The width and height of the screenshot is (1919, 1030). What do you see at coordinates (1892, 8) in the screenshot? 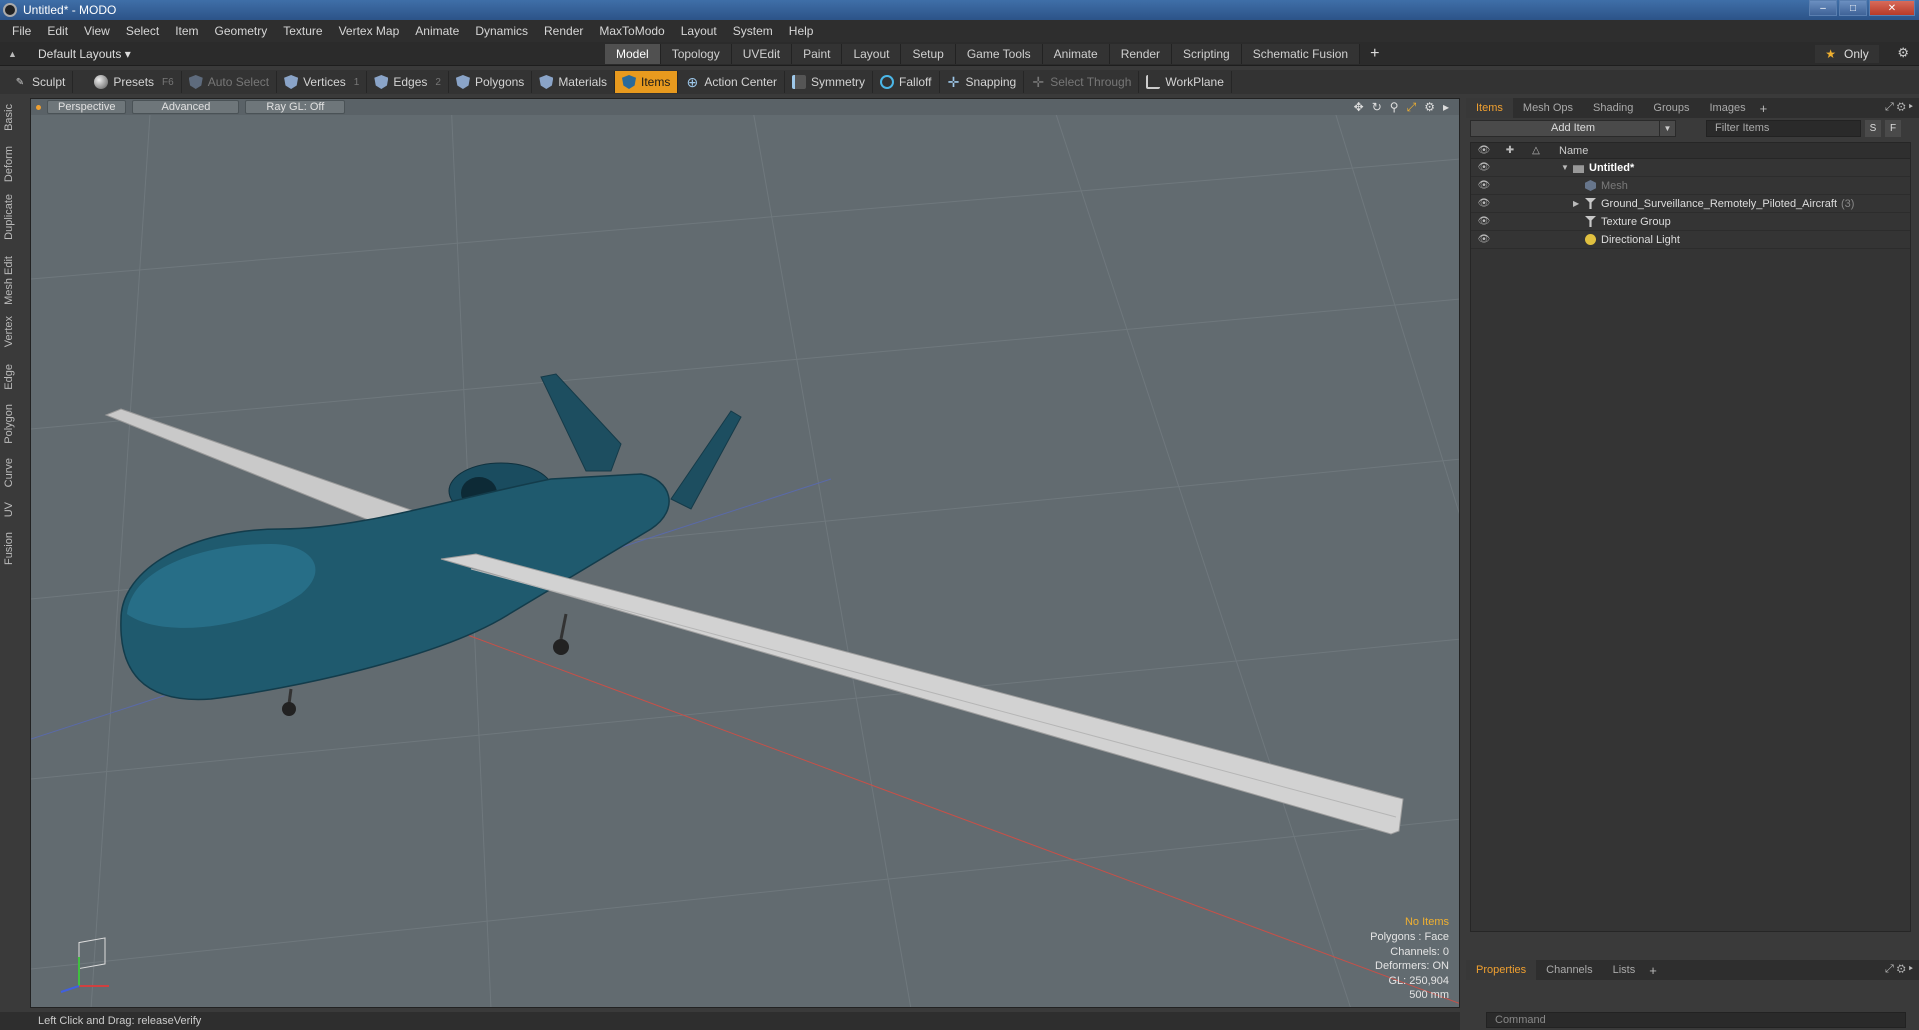
I see `close-button: ✕` at bounding box center [1892, 8].